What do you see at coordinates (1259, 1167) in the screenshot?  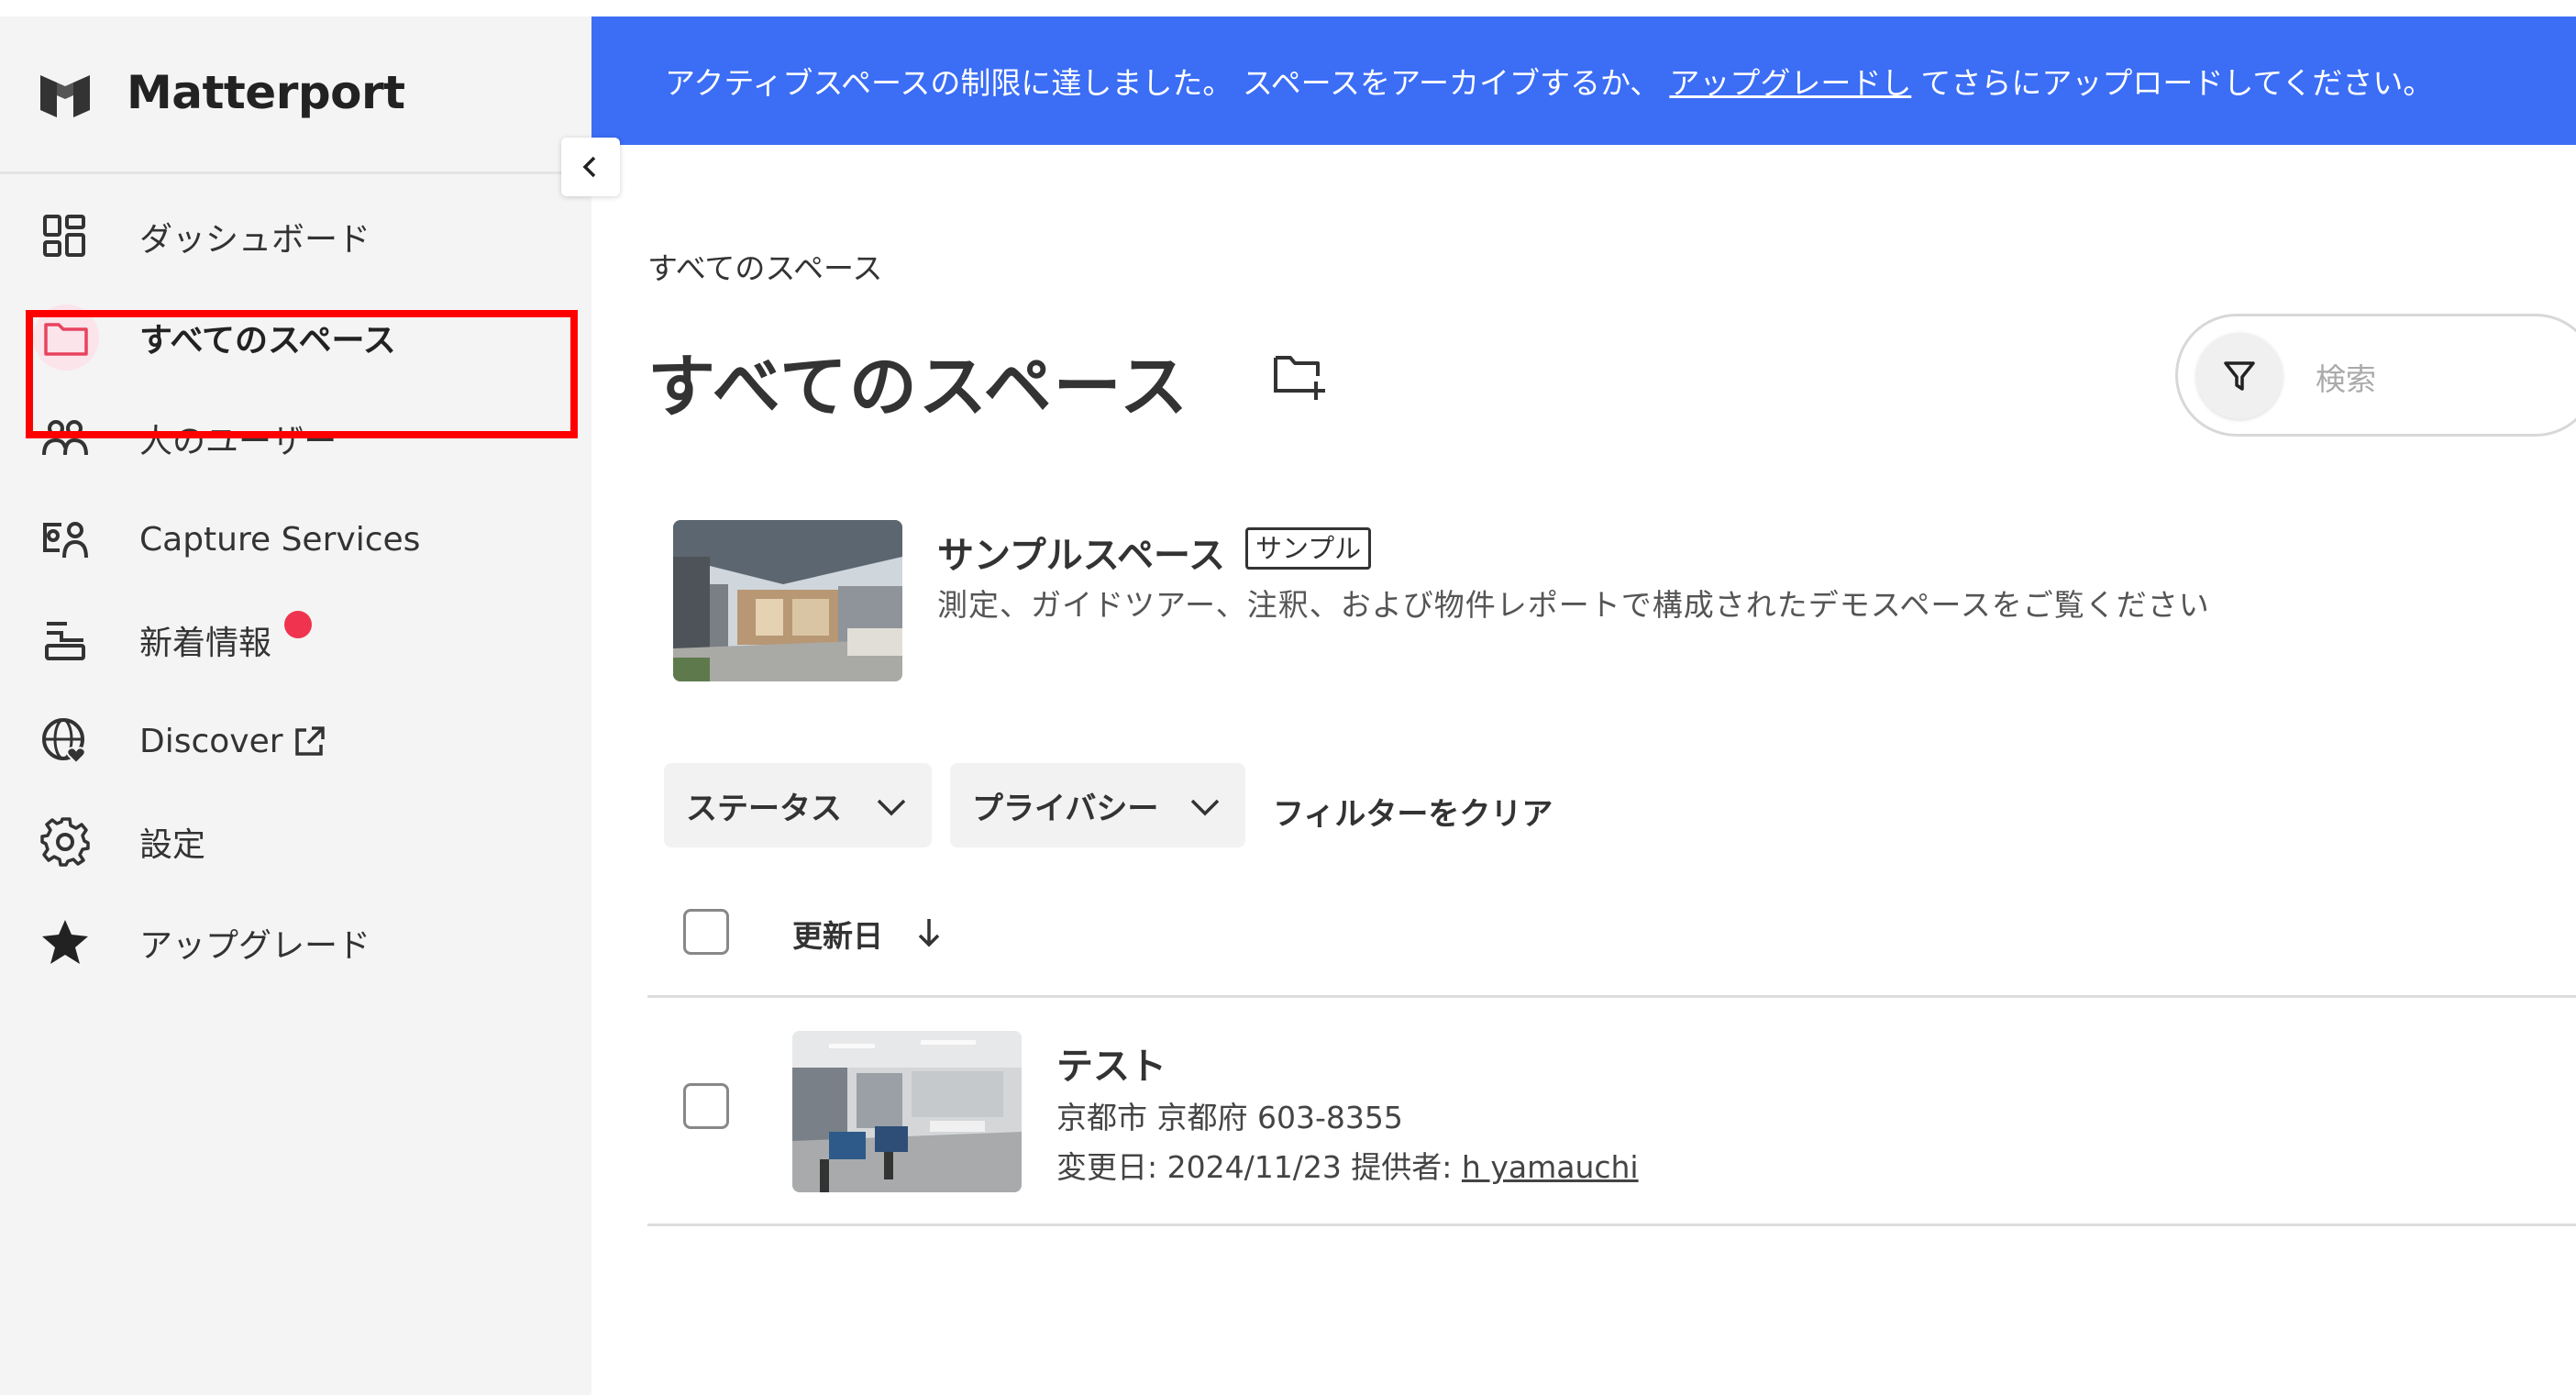 I see `modified-label: 変更日: 2024/11/23 提供者:` at bounding box center [1259, 1167].